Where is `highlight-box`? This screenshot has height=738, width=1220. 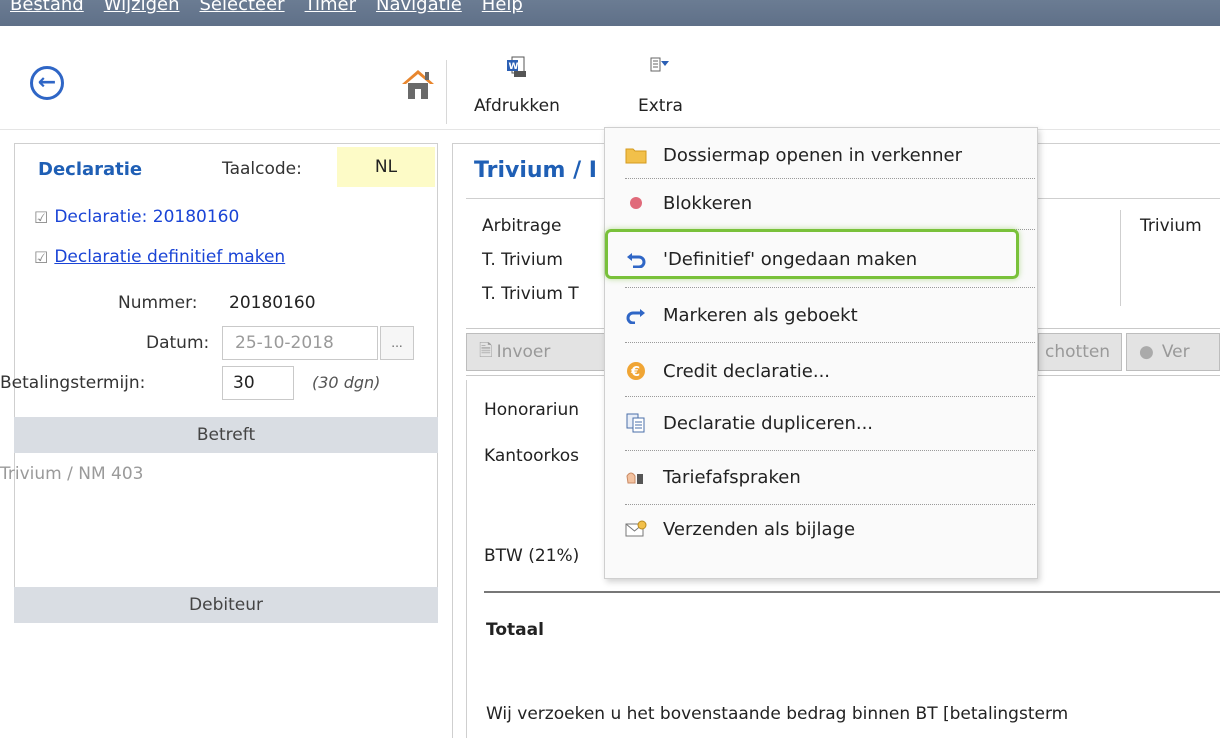
highlight-box is located at coordinates (812, 254).